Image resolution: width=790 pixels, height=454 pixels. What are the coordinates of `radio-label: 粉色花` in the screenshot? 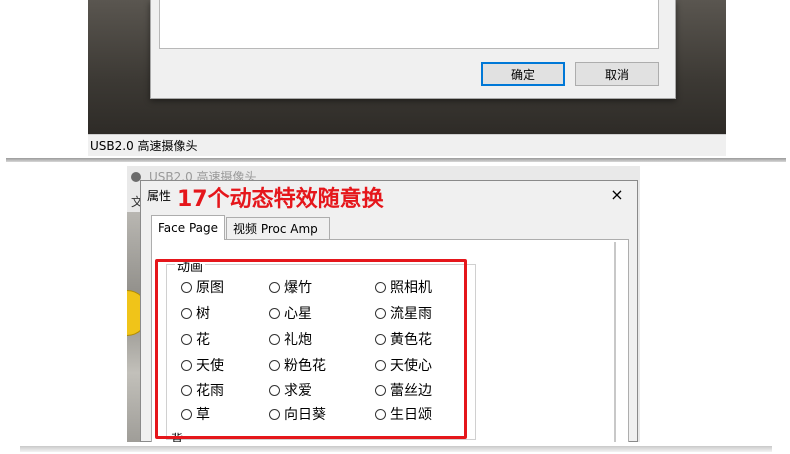 It's located at (305, 366).